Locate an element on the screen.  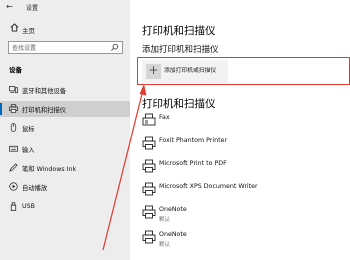
bluetooth-devices-icon is located at coordinates (13, 89).